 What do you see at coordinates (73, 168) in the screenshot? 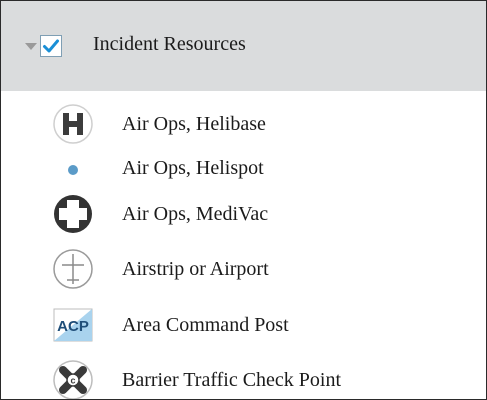
I see `helispot-icon` at bounding box center [73, 168].